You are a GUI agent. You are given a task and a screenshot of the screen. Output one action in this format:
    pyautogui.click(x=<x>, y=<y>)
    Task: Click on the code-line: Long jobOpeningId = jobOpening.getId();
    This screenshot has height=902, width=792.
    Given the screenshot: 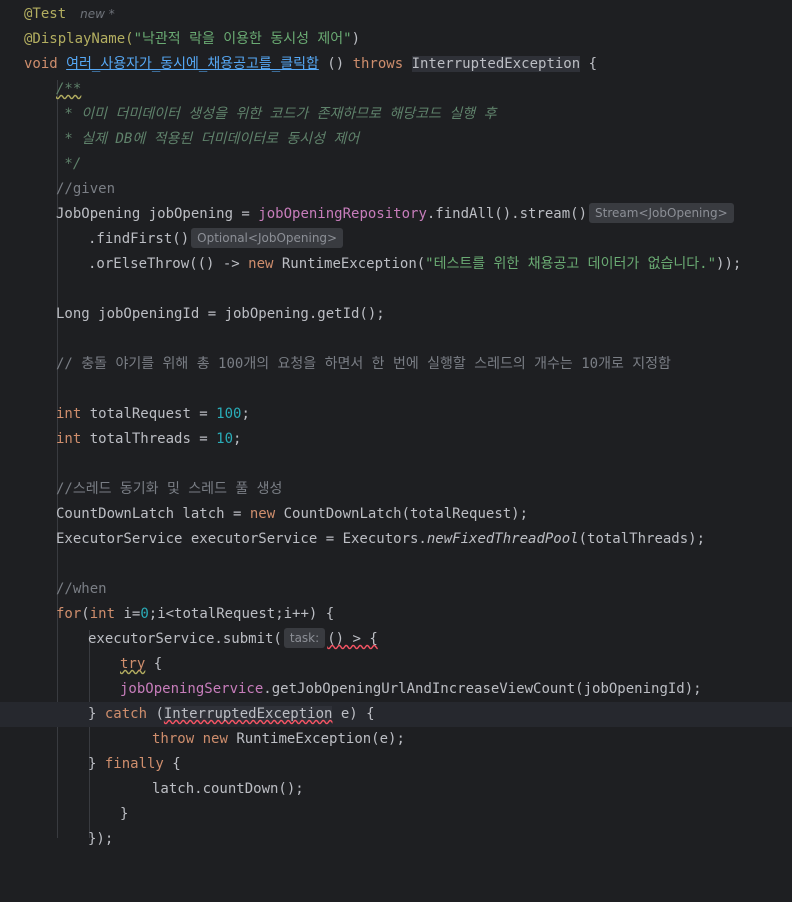 What is the action you would take?
    pyautogui.click(x=396, y=314)
    